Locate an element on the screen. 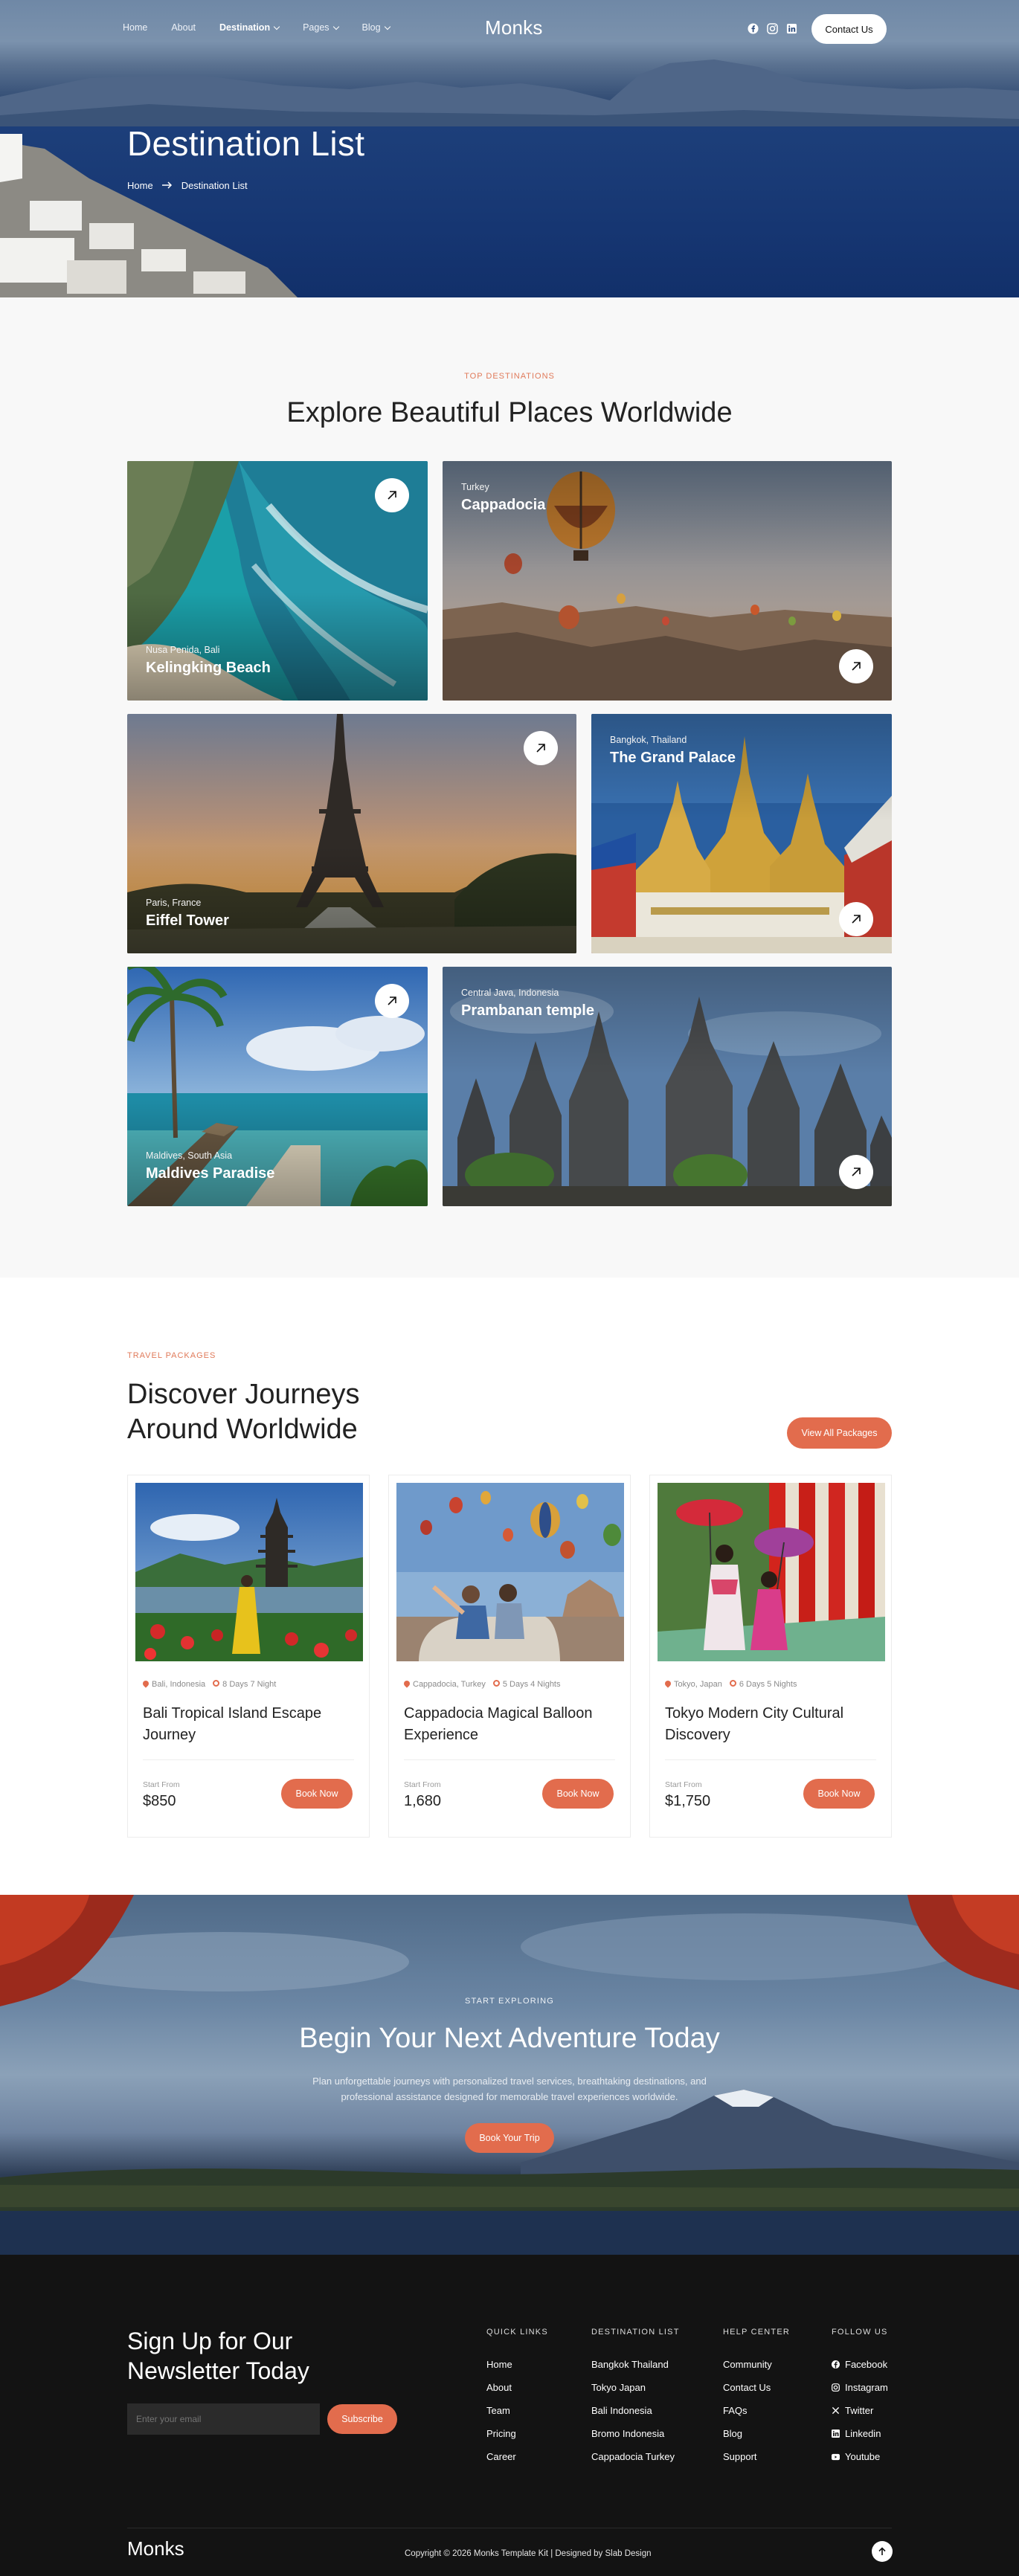 The image size is (1019, 2576). package-name: Tokyo Modern City Cultural Discovery is located at coordinates (754, 1724).